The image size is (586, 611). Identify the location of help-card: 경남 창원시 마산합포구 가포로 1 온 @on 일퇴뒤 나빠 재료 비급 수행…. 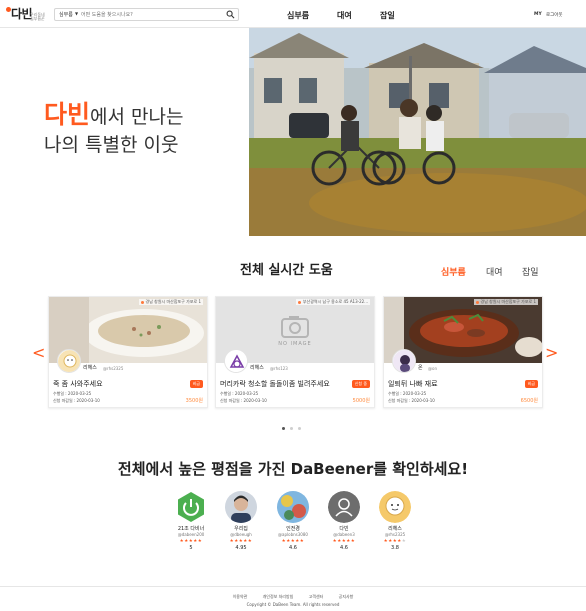
(463, 352).